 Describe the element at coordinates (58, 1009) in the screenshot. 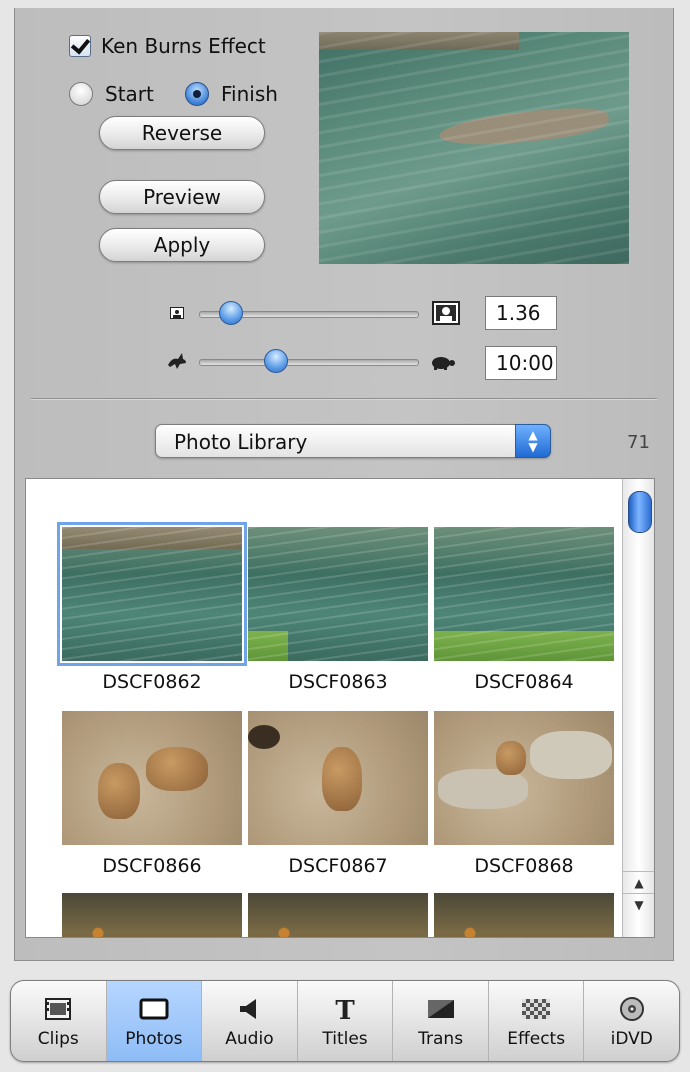

I see `clips-icon` at that location.